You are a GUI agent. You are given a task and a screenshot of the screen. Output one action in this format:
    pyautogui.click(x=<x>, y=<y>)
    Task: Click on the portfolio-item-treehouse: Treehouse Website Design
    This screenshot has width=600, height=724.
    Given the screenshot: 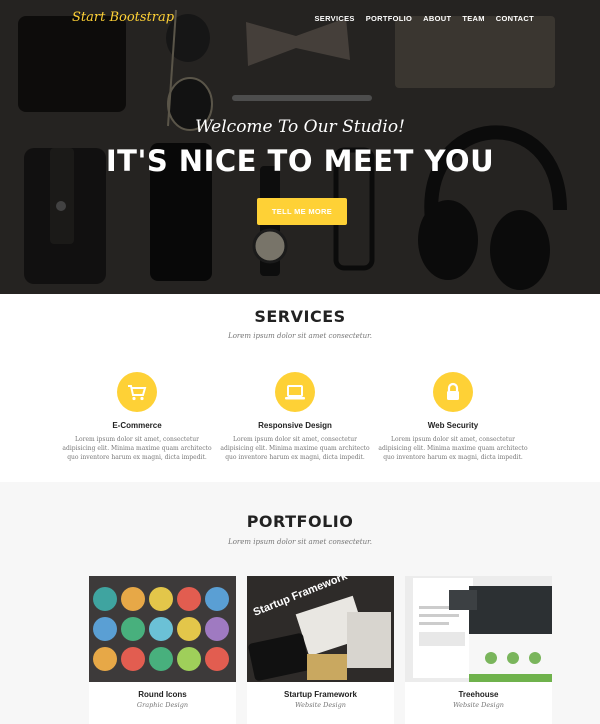 What is the action you would take?
    pyautogui.click(x=478, y=650)
    